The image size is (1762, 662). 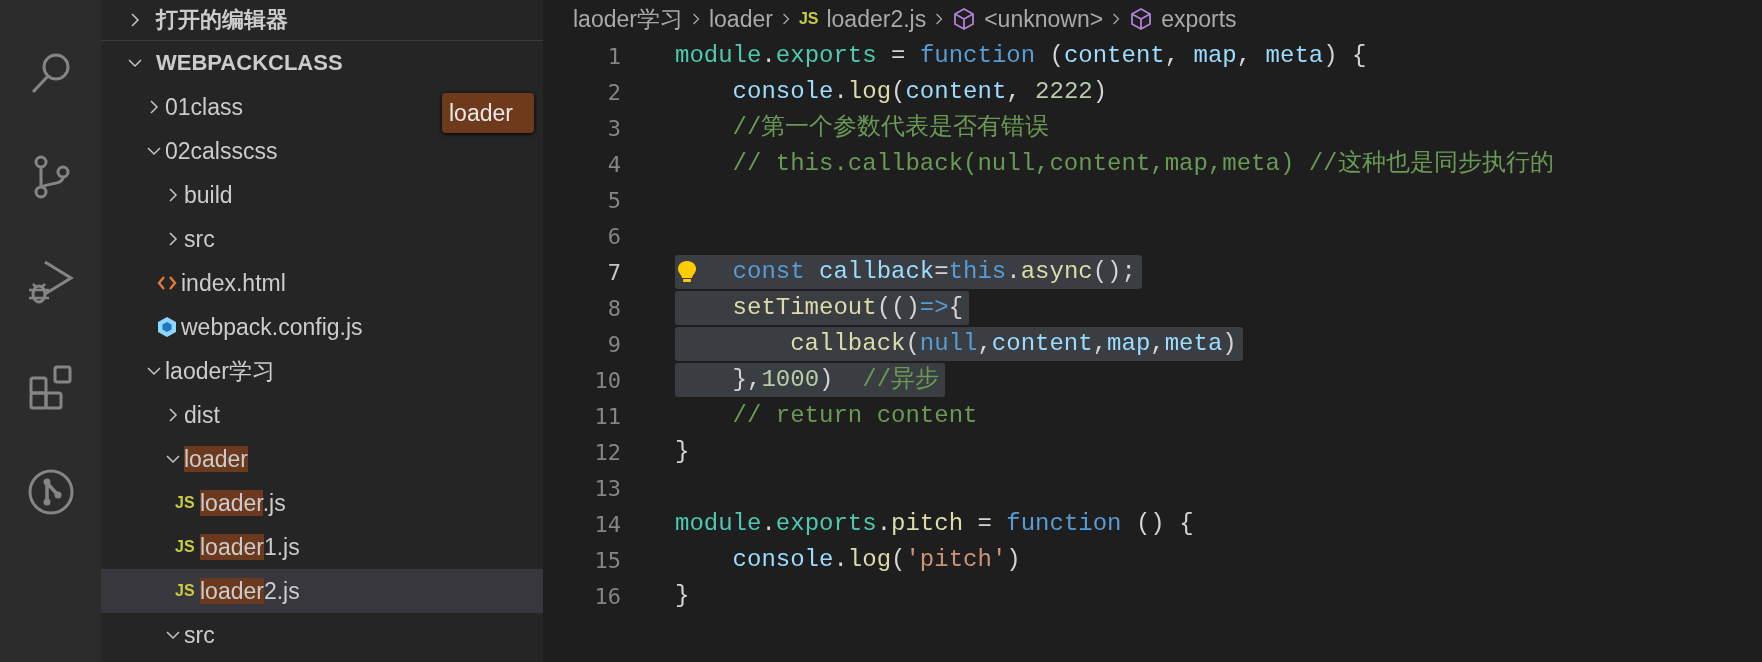 What do you see at coordinates (876, 19) in the screenshot?
I see `breadcrumb-item: loader2.js` at bounding box center [876, 19].